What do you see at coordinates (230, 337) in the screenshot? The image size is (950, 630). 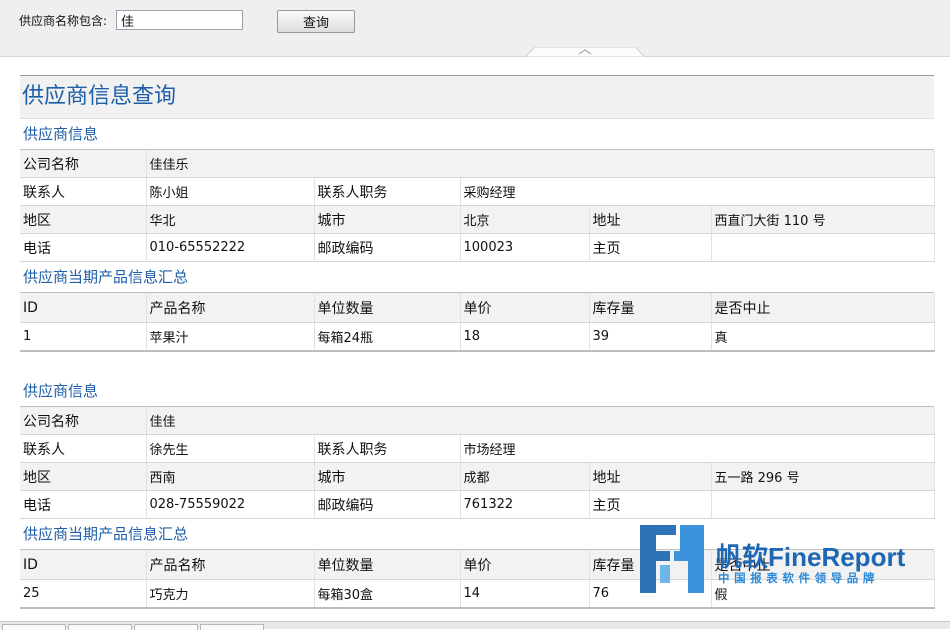 I see `cell-product-name: 苹果汁` at bounding box center [230, 337].